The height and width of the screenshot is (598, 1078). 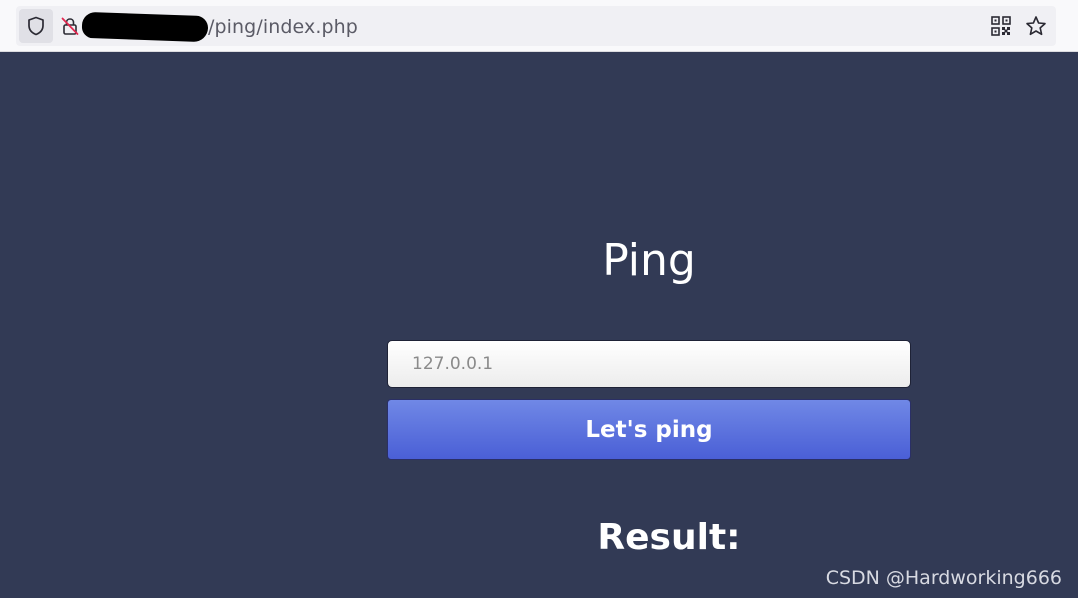 I want to click on insecure-lock-icon, so click(x=70, y=26).